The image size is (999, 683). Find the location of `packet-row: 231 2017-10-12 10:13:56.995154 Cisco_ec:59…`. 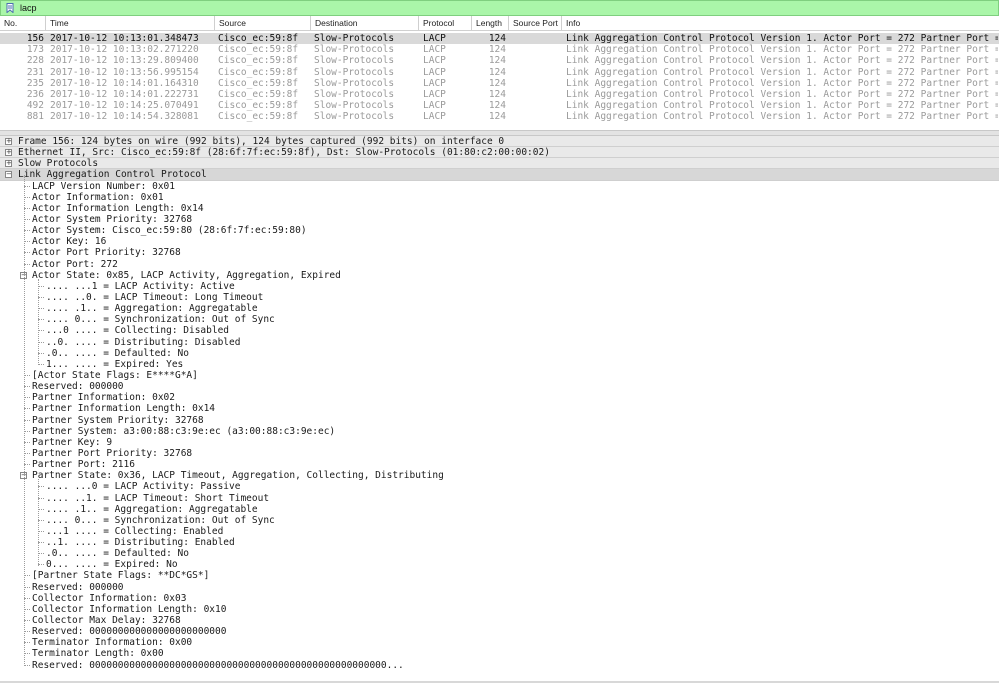

packet-row: 231 2017-10-12 10:13:56.995154 Cisco_ec:59… is located at coordinates (499, 72).